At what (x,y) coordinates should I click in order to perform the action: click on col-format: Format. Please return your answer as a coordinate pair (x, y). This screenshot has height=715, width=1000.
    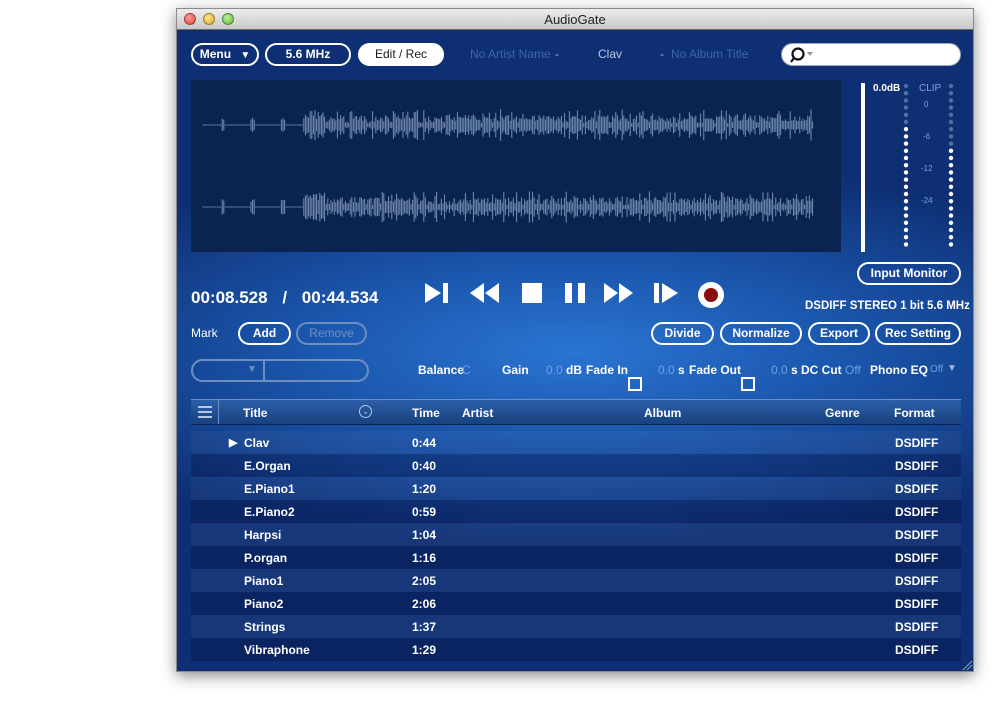
    Looking at the image, I should click on (914, 413).